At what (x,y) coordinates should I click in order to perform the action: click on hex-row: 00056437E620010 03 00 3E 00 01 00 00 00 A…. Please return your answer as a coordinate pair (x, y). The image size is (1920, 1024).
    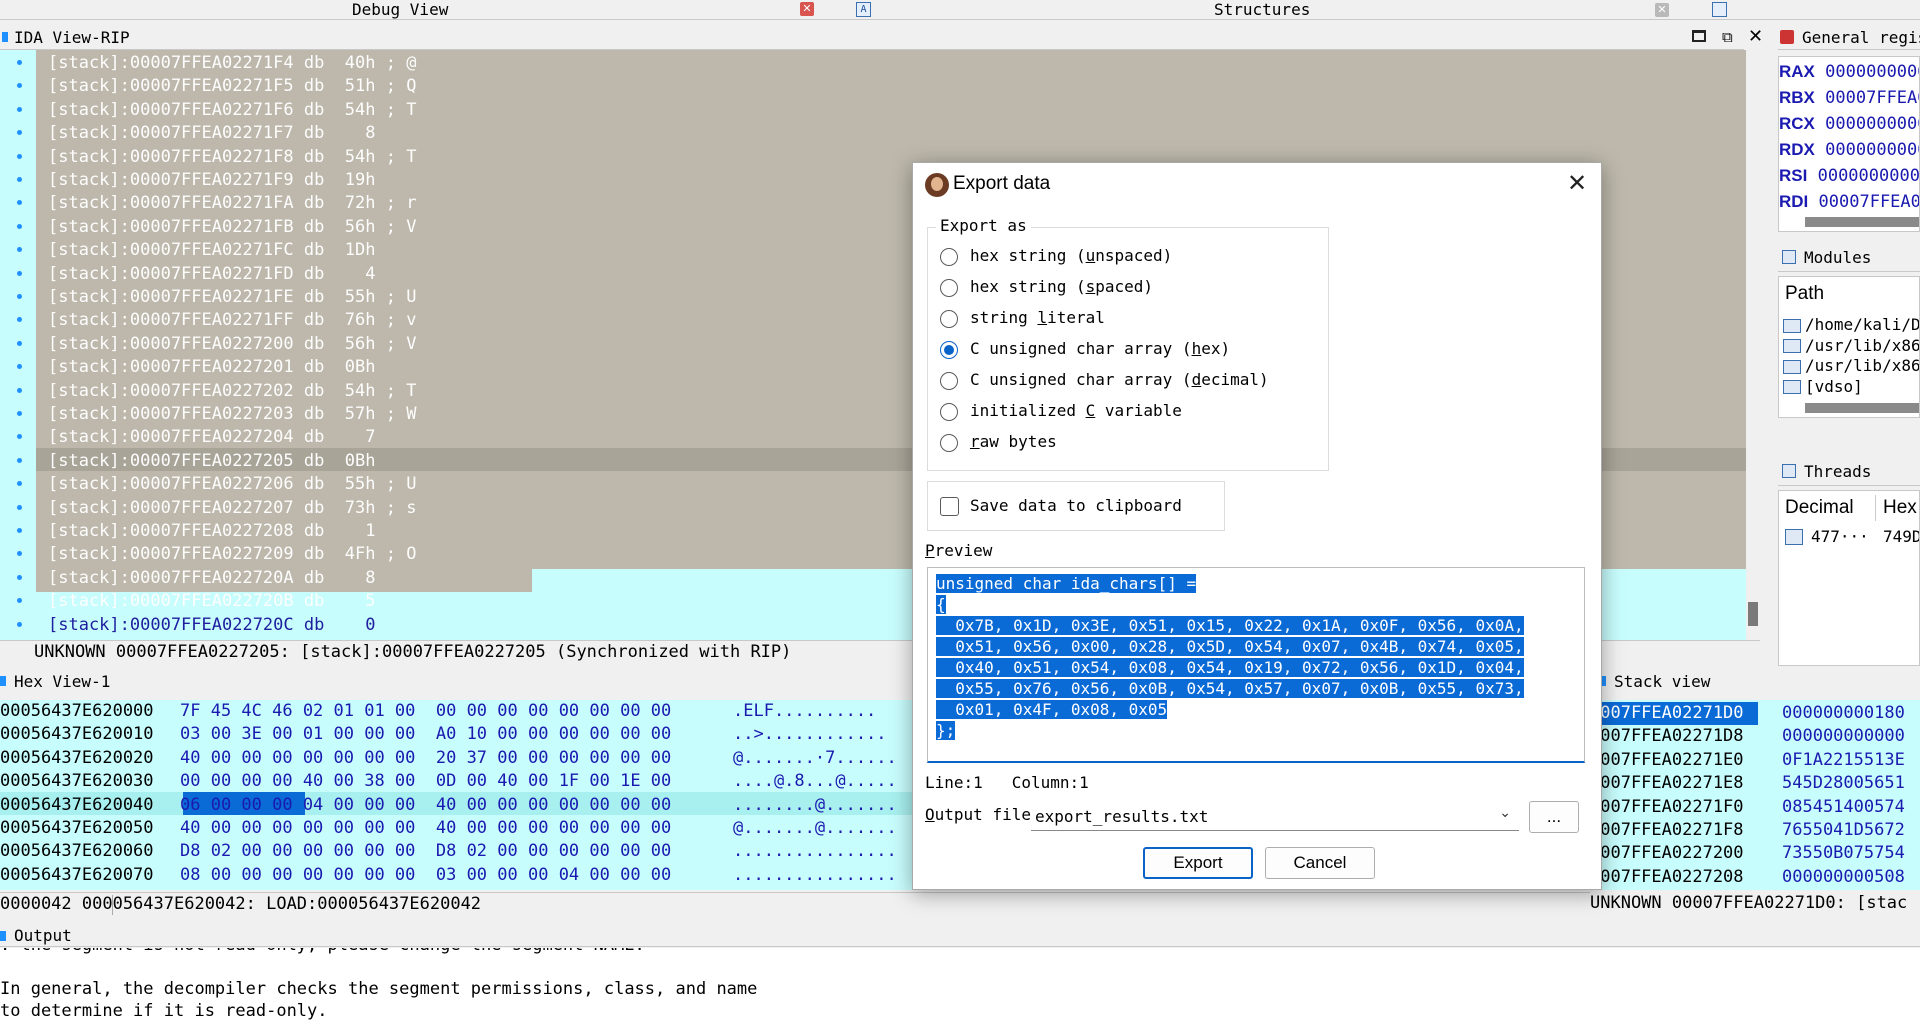
    Looking at the image, I should click on (470, 734).